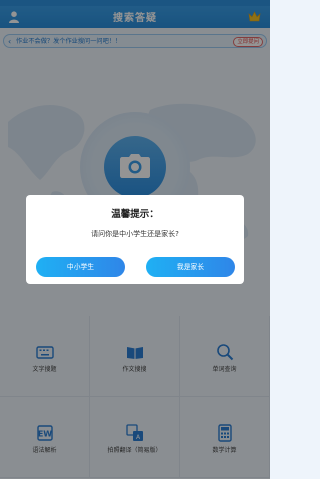 Image resolution: width=320 pixels, height=479 pixels. I want to click on dialog-title: 温馨提示：, so click(135, 214).